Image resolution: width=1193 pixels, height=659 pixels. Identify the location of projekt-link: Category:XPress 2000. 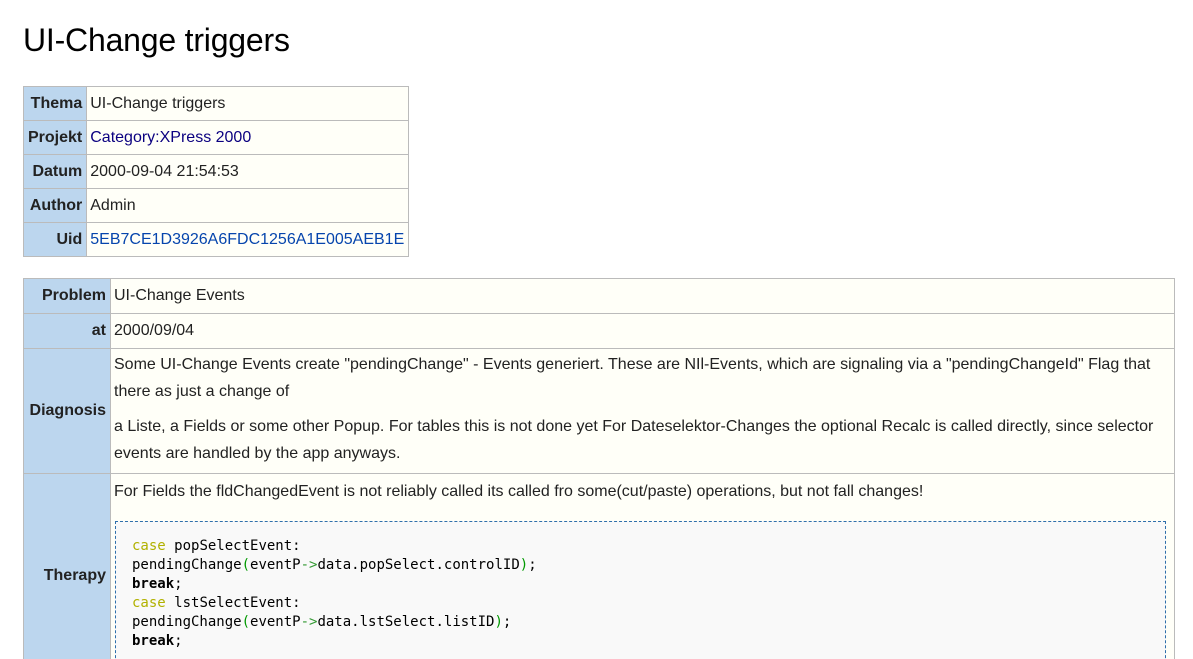
(170, 137).